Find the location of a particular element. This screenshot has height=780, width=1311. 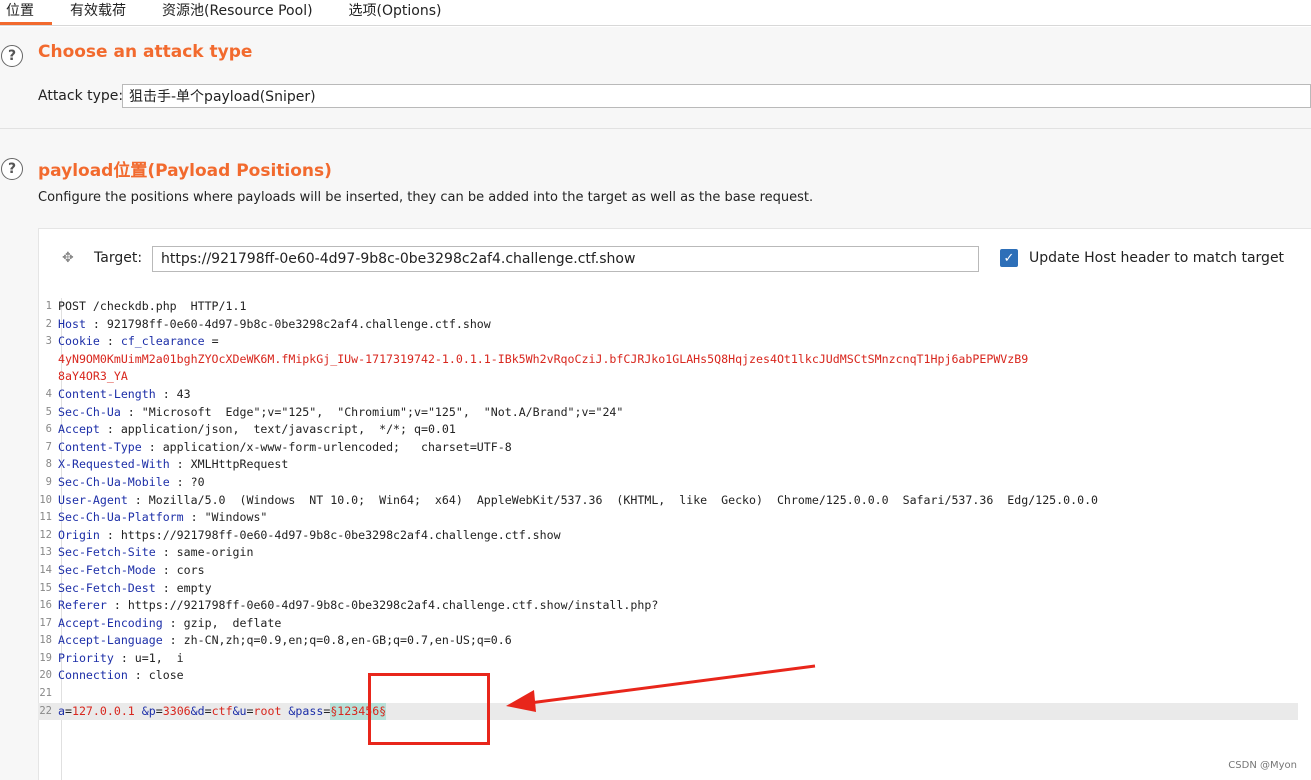

target-label: Target: is located at coordinates (118, 258).